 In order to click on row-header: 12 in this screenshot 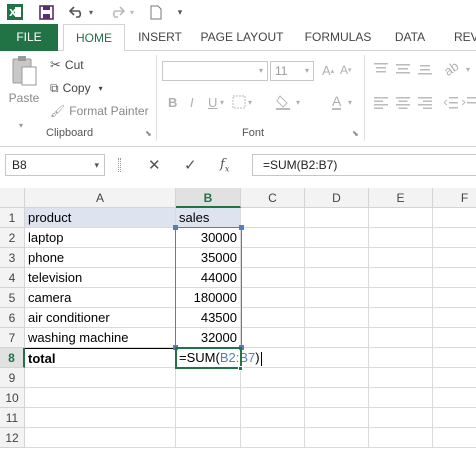, I will do `click(12, 438)`.